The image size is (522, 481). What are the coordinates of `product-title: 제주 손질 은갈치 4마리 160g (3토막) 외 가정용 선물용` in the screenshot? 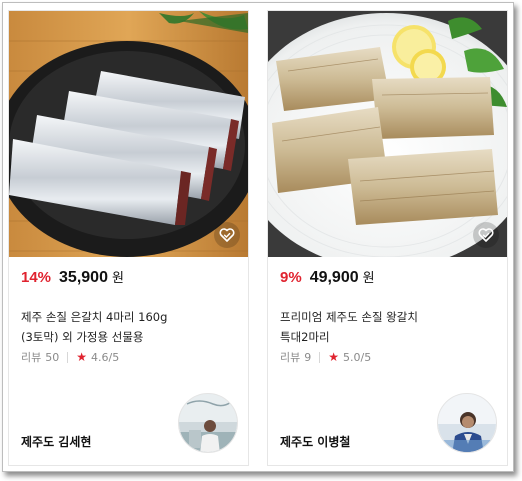 It's located at (129, 327).